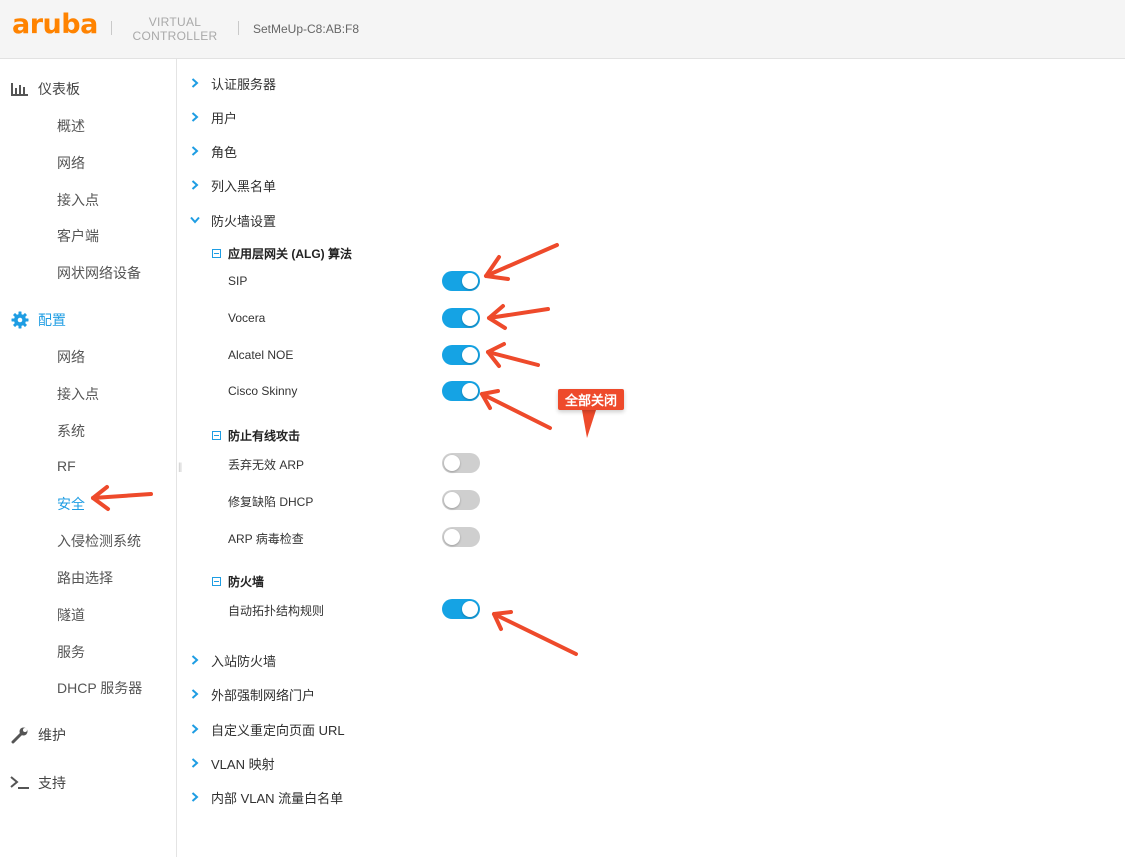 This screenshot has height=857, width=1125. Describe the element at coordinates (264, 435) in the screenshot. I see `group-label: 防止有线攻击` at that location.